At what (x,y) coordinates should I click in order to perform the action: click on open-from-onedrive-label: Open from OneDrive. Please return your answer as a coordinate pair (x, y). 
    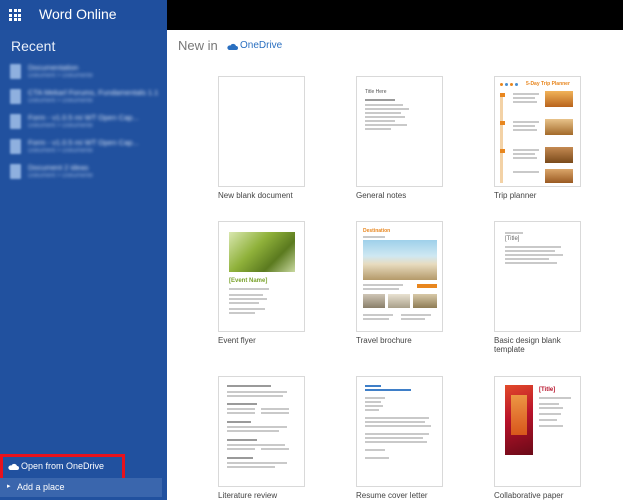
    Looking at the image, I should click on (63, 466).